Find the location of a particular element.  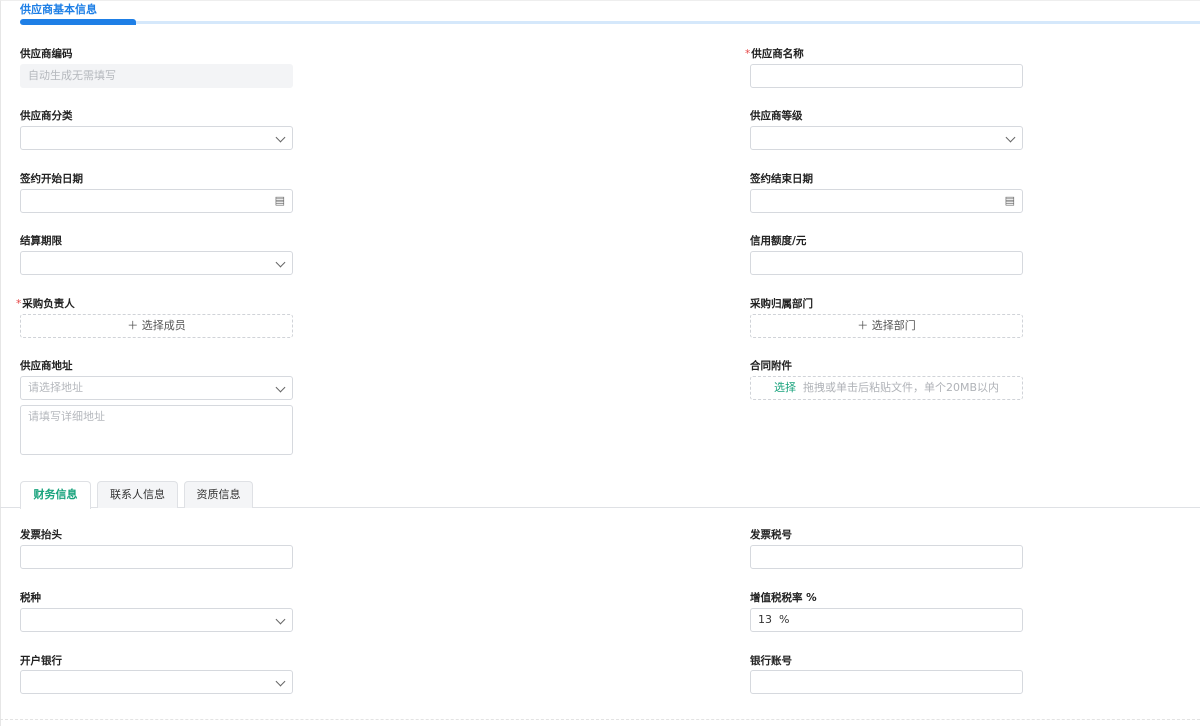

invoice-title-input is located at coordinates (156, 557).